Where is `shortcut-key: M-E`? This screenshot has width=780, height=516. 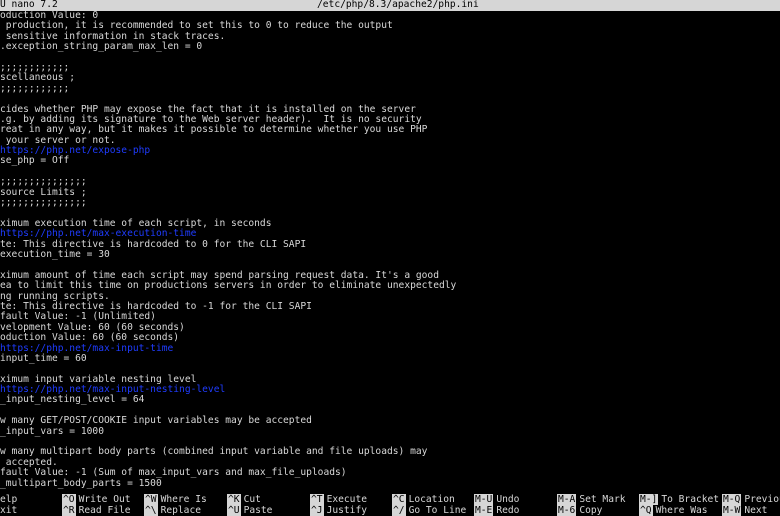 shortcut-key: M-E is located at coordinates (484, 510).